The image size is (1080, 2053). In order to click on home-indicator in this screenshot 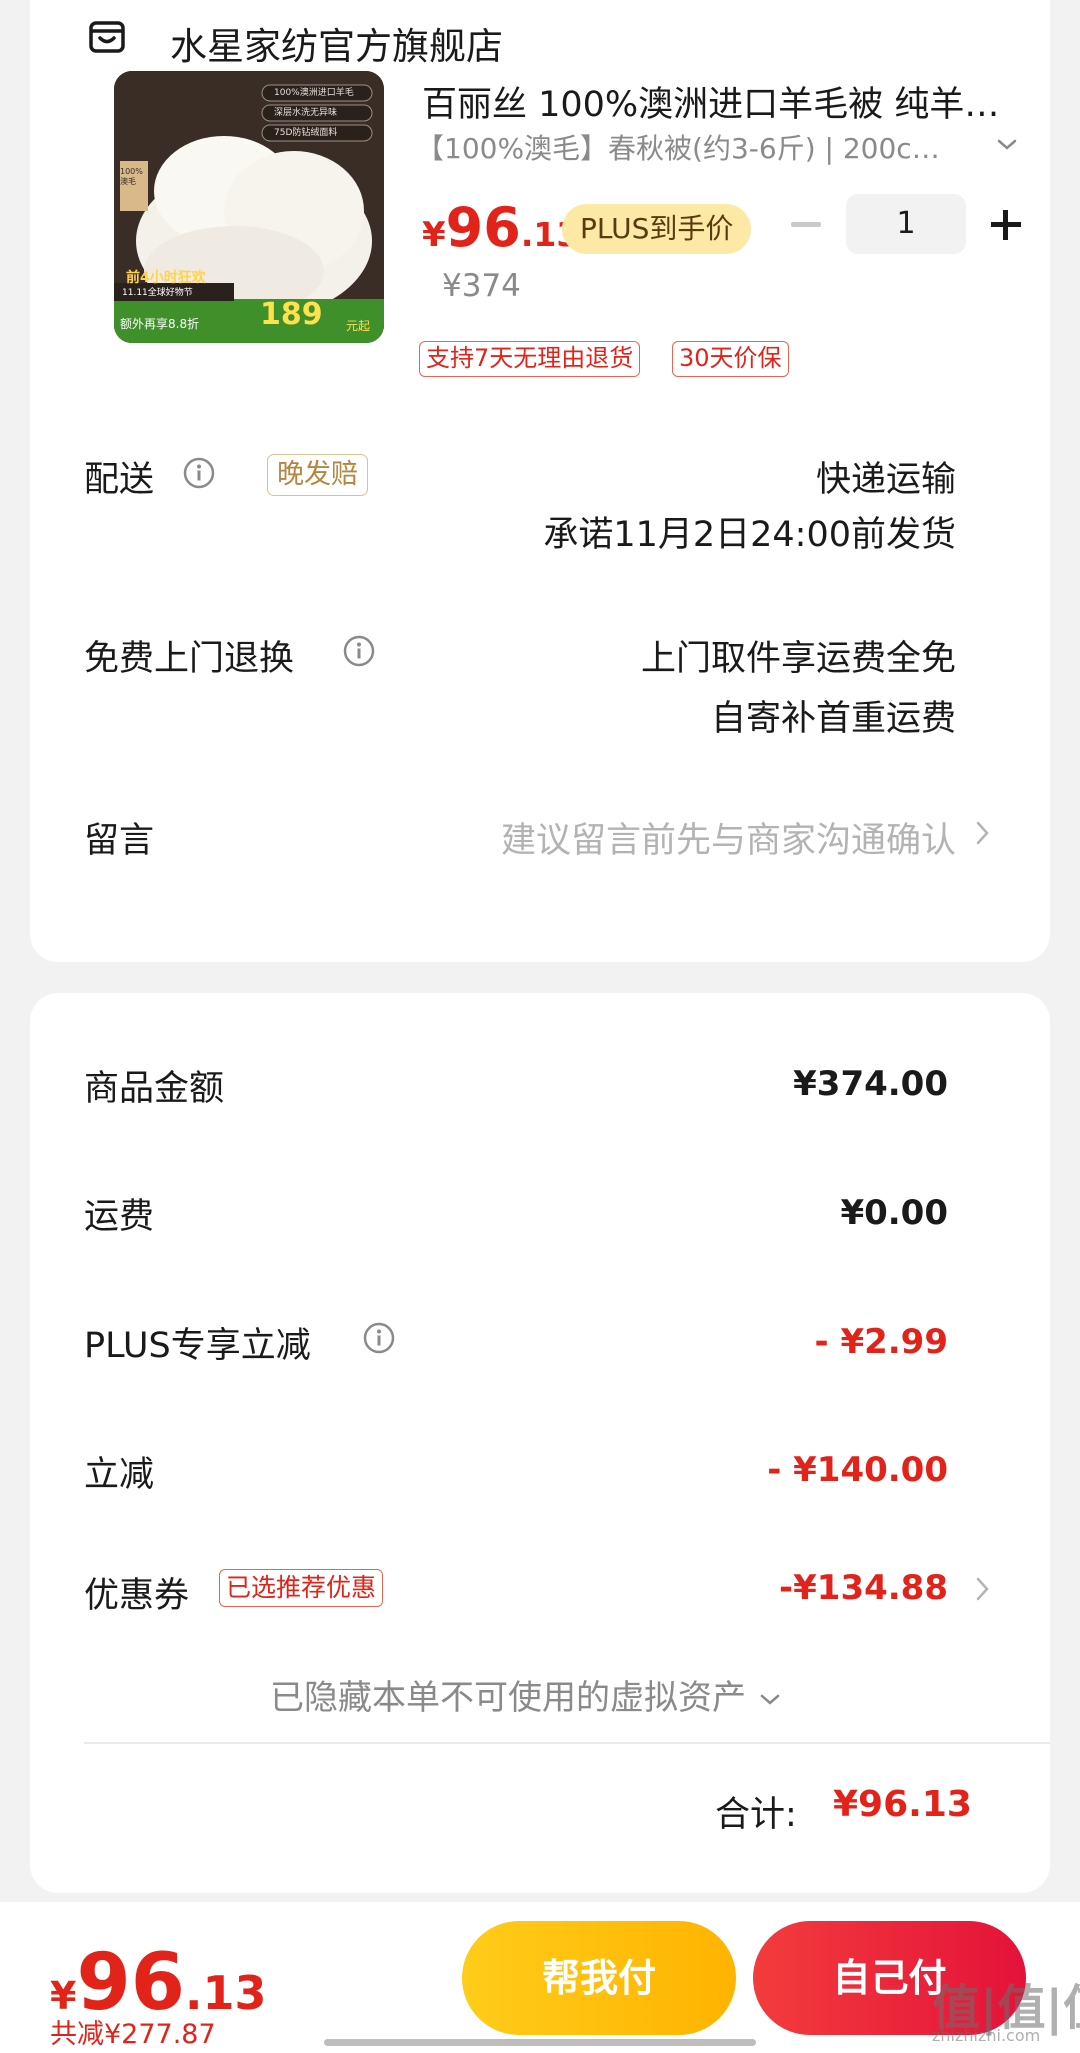, I will do `click(540, 2042)`.